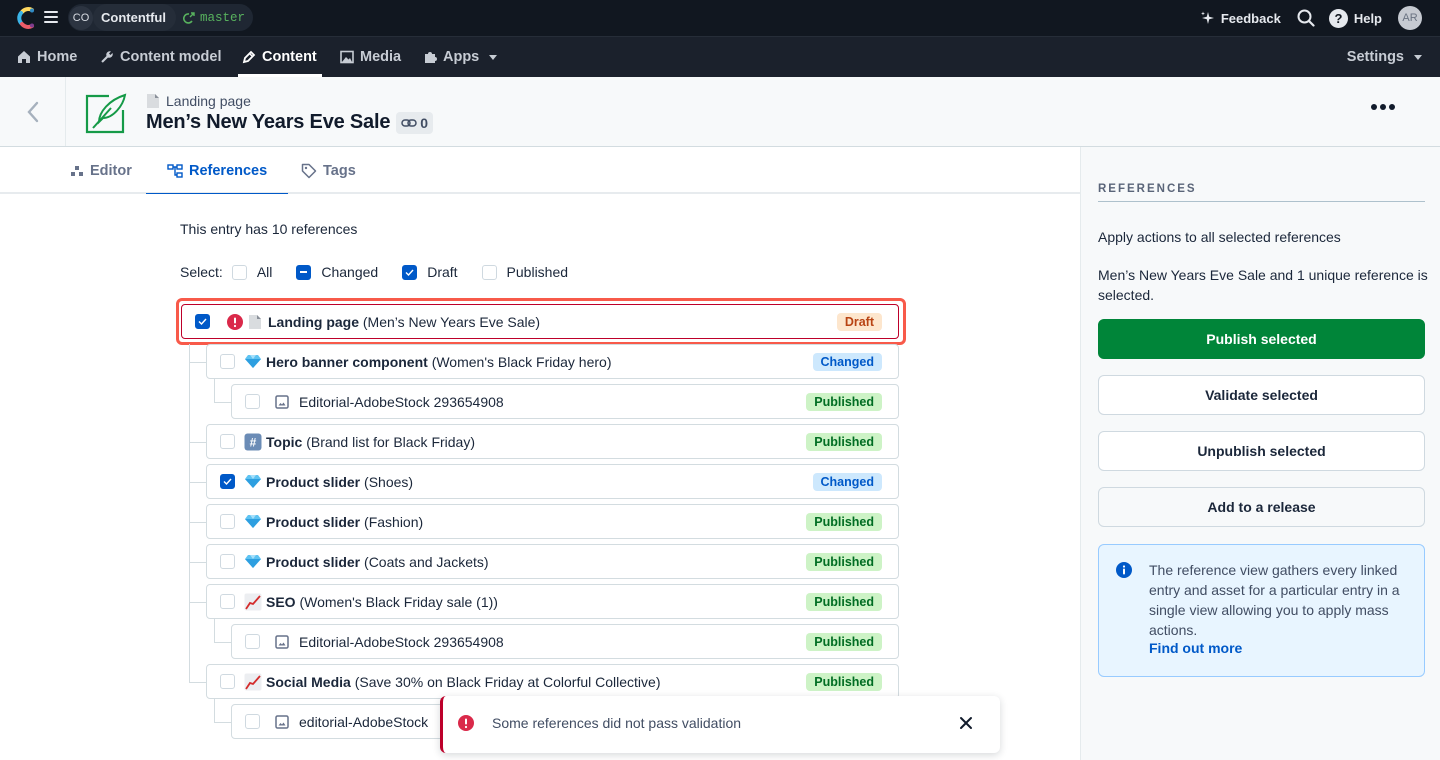 The width and height of the screenshot is (1440, 760). I want to click on environment-switcher: master, so click(214, 18).